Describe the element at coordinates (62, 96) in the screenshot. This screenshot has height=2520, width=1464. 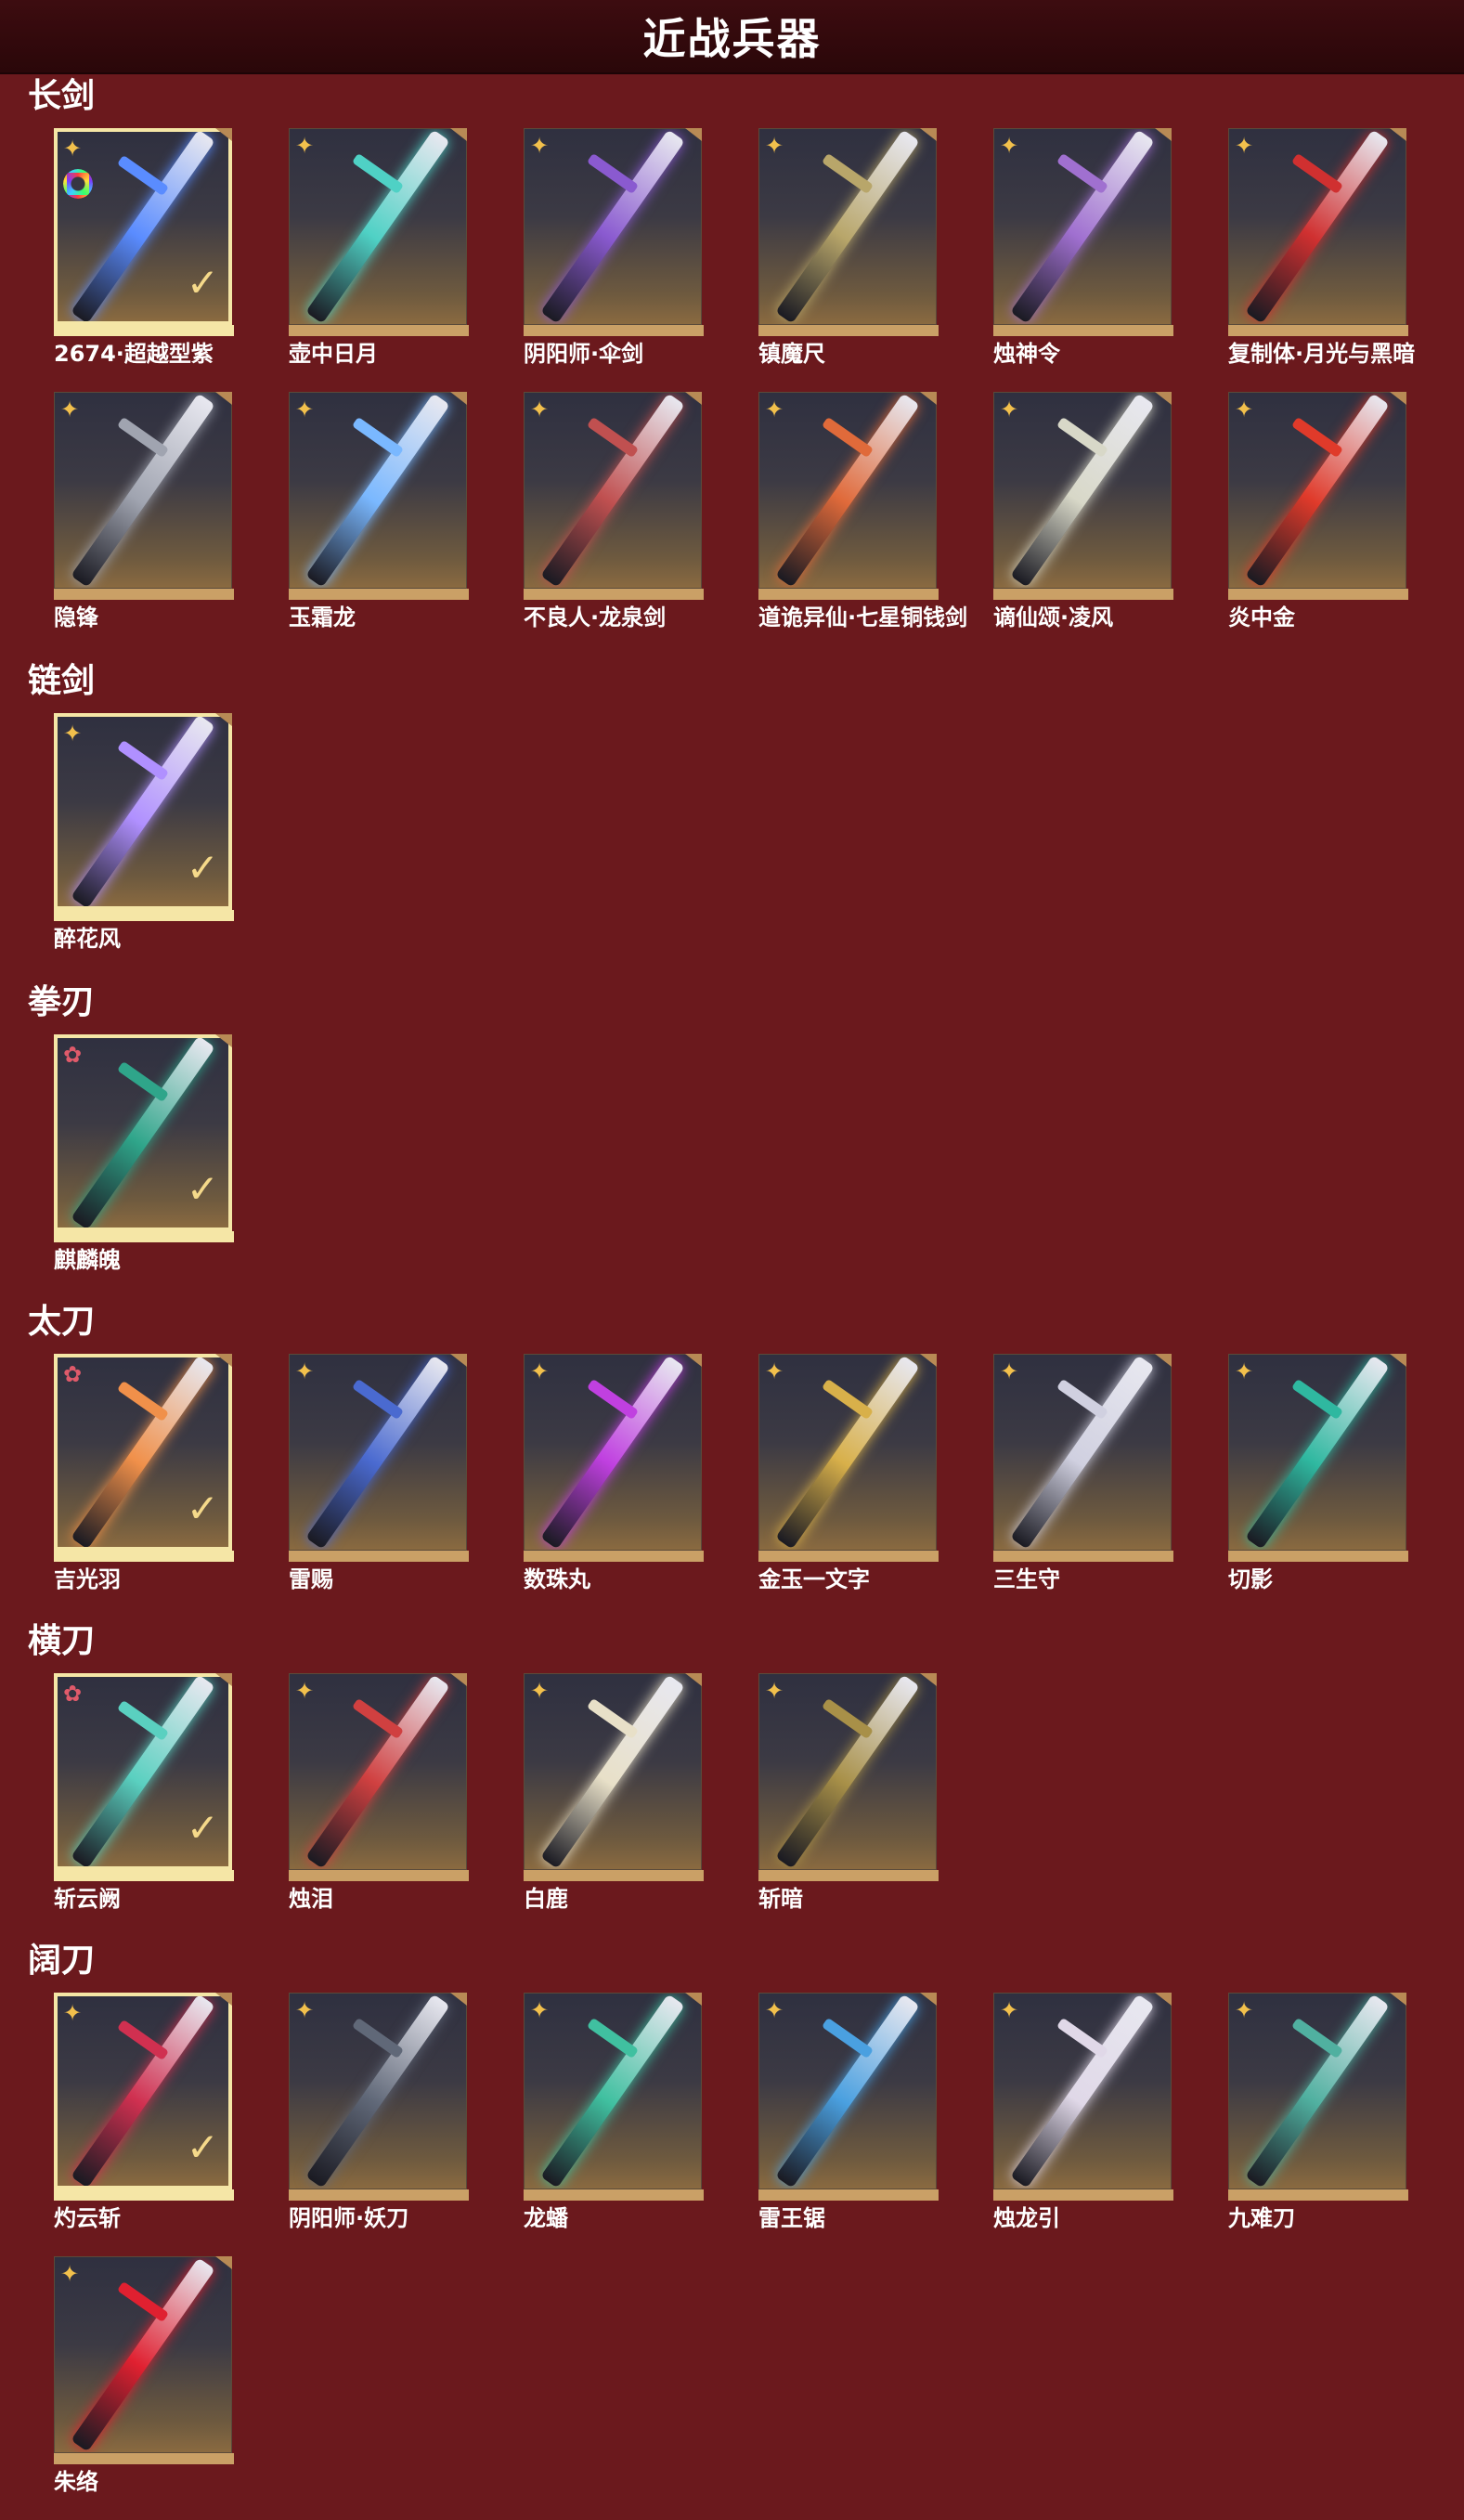
I see `section-title: 长剑` at that location.